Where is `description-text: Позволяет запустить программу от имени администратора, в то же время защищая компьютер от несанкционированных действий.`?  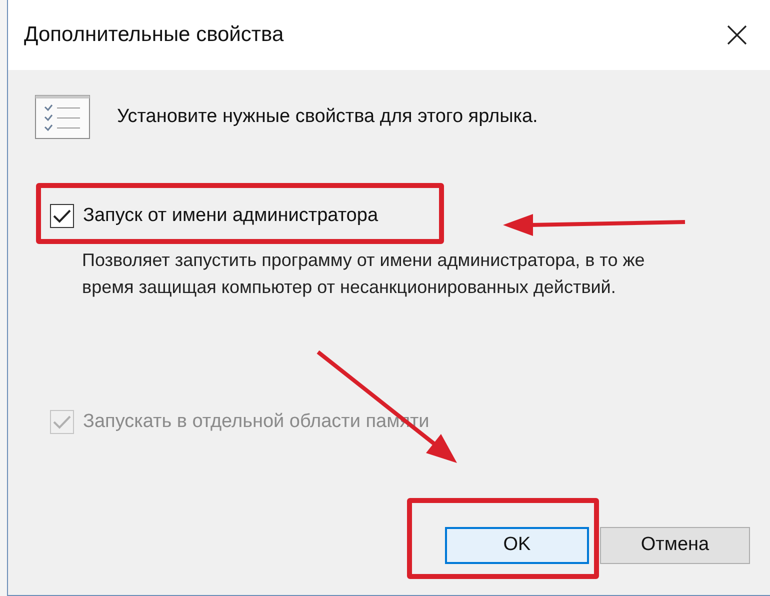 description-text: Позволяет запустить программу от имени администратора, в то же время защищая компьютер от несанкционированных действий. is located at coordinates (364, 273).